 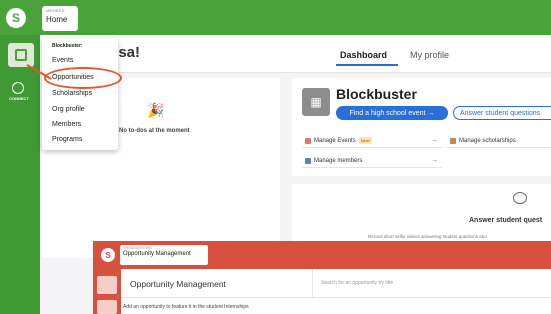 What do you see at coordinates (67, 46) in the screenshot?
I see `dropdown-header: Blockbuster:` at bounding box center [67, 46].